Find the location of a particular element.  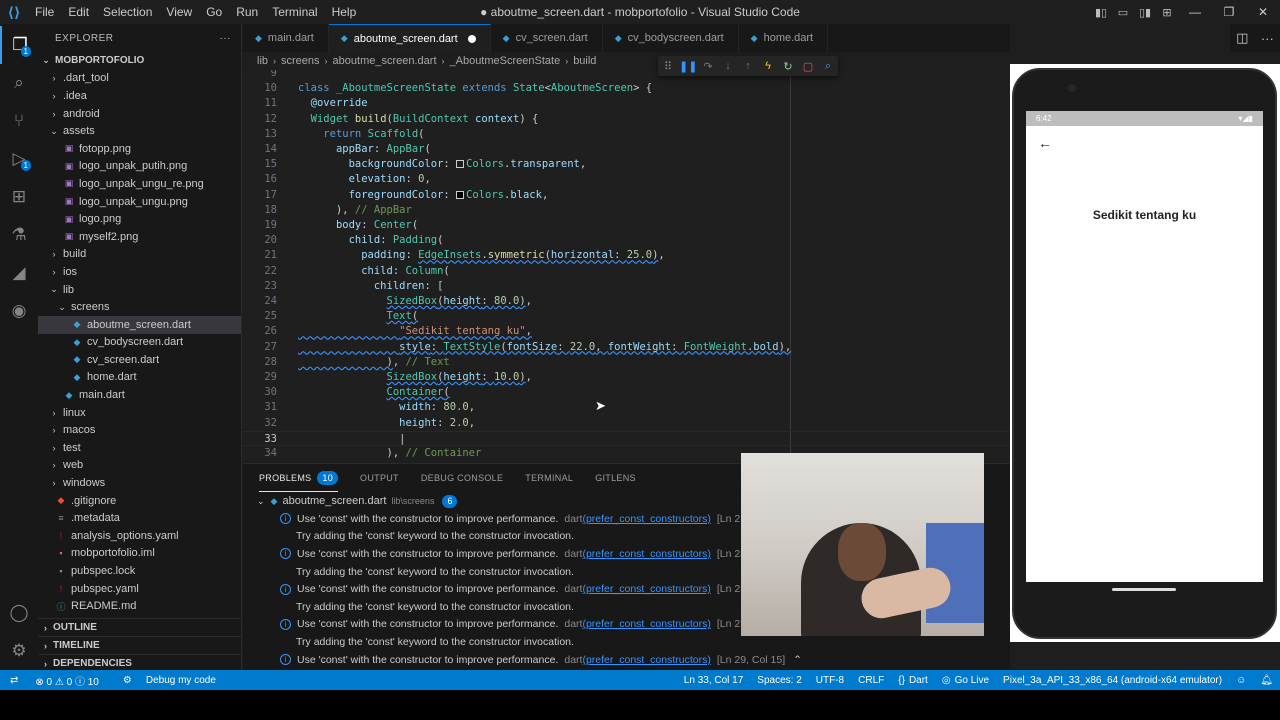

menu-help: Help is located at coordinates (344, 12).